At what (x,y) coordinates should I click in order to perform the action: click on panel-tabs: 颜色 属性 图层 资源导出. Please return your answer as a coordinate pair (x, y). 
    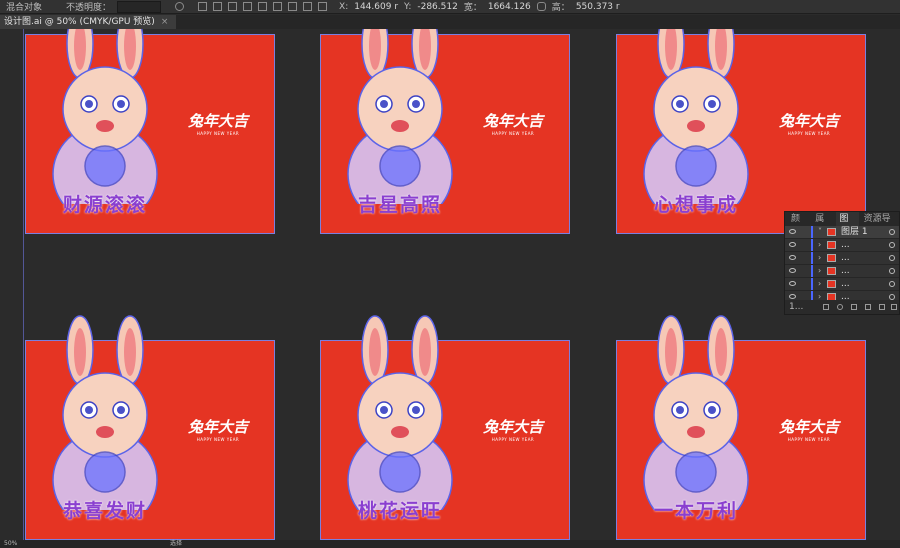
    Looking at the image, I should click on (842, 225).